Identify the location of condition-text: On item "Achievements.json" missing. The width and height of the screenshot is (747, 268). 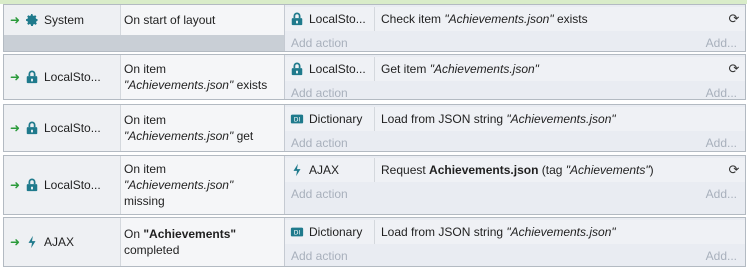
(202, 185).